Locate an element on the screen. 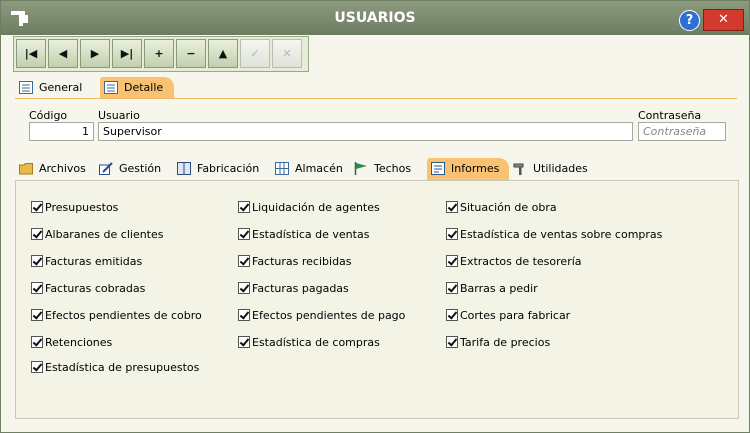 This screenshot has width=750, height=433. checkbox-label: Retenciones is located at coordinates (79, 342).